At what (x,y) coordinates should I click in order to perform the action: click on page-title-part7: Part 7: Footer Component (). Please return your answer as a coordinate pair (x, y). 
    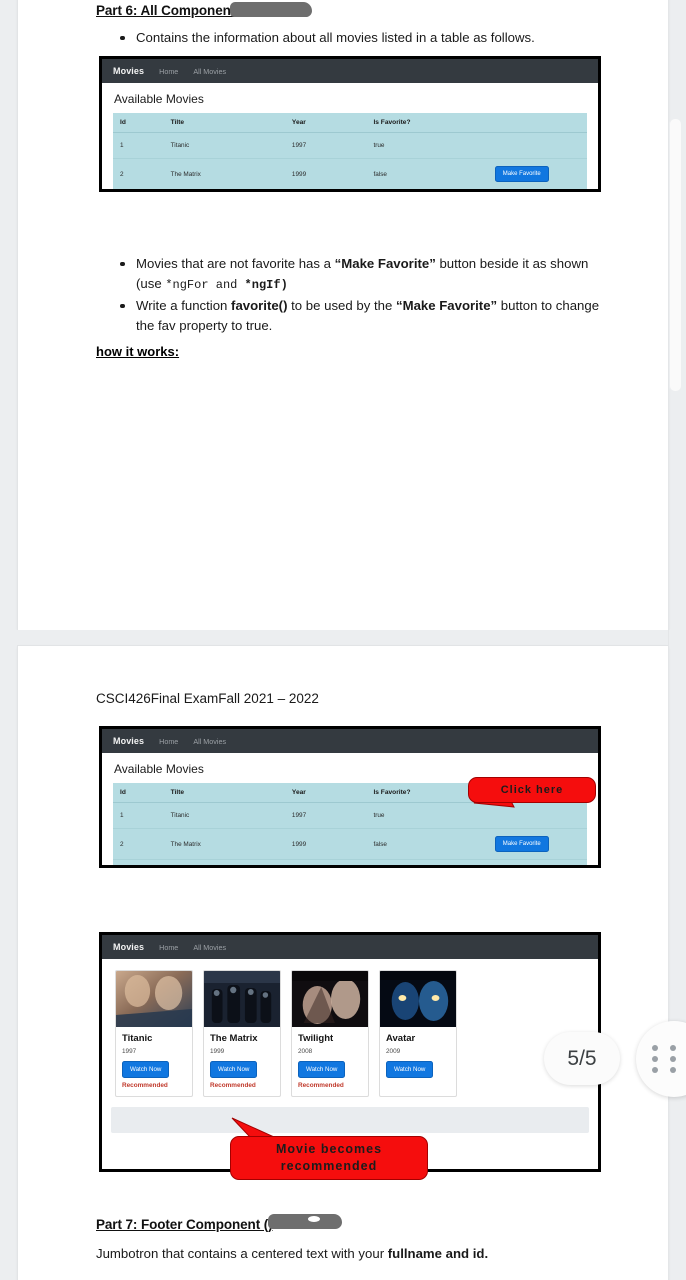
    Looking at the image, I should click on (219, 1223).